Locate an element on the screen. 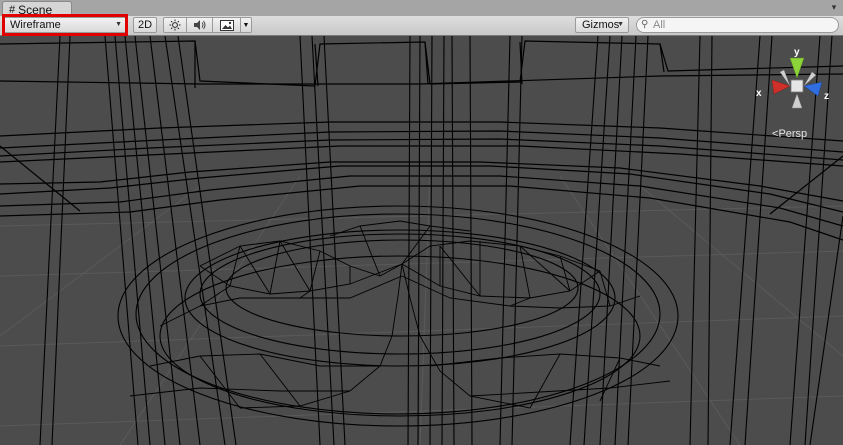 This screenshot has height=445, width=843. scene-orientation-gizmo: y x z is located at coordinates (792, 87).